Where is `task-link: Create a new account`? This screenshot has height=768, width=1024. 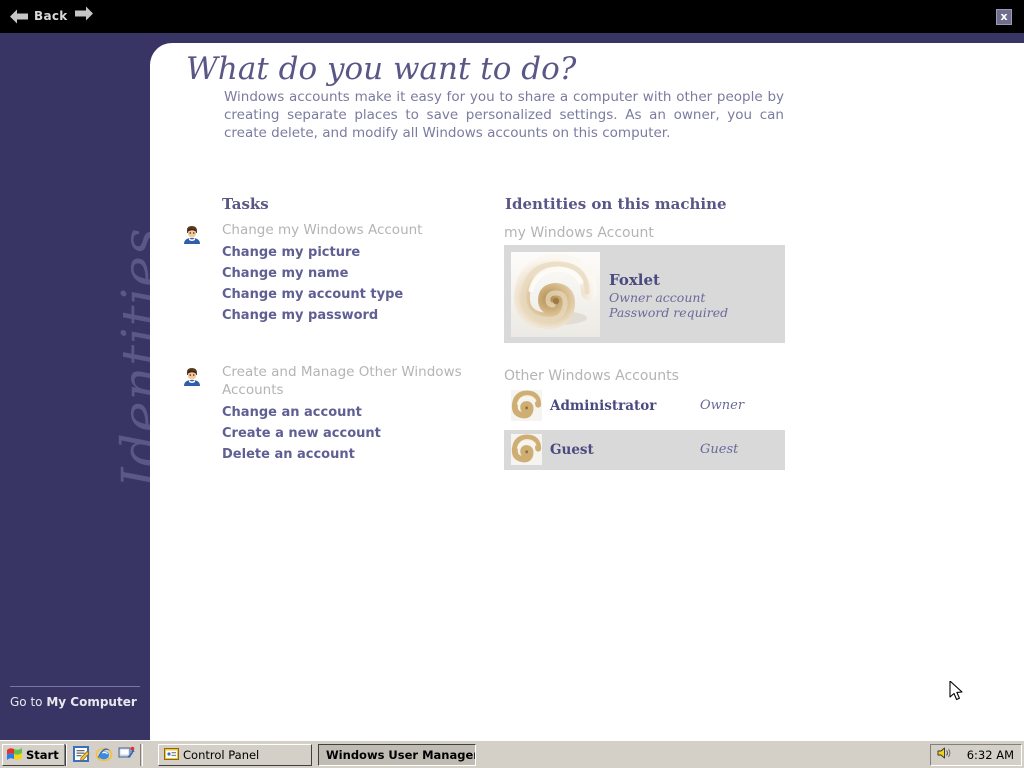
task-link: Create a new account is located at coordinates (352, 433).